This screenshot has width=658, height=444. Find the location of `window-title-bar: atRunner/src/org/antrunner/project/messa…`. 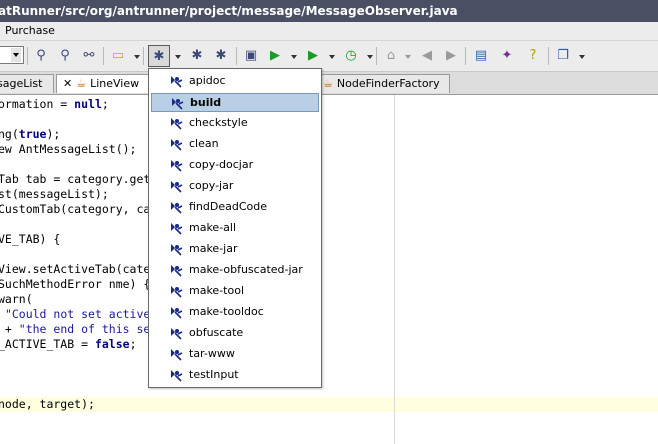

window-title-bar: atRunner/src/org/antrunner/project/messa… is located at coordinates (329, 11).